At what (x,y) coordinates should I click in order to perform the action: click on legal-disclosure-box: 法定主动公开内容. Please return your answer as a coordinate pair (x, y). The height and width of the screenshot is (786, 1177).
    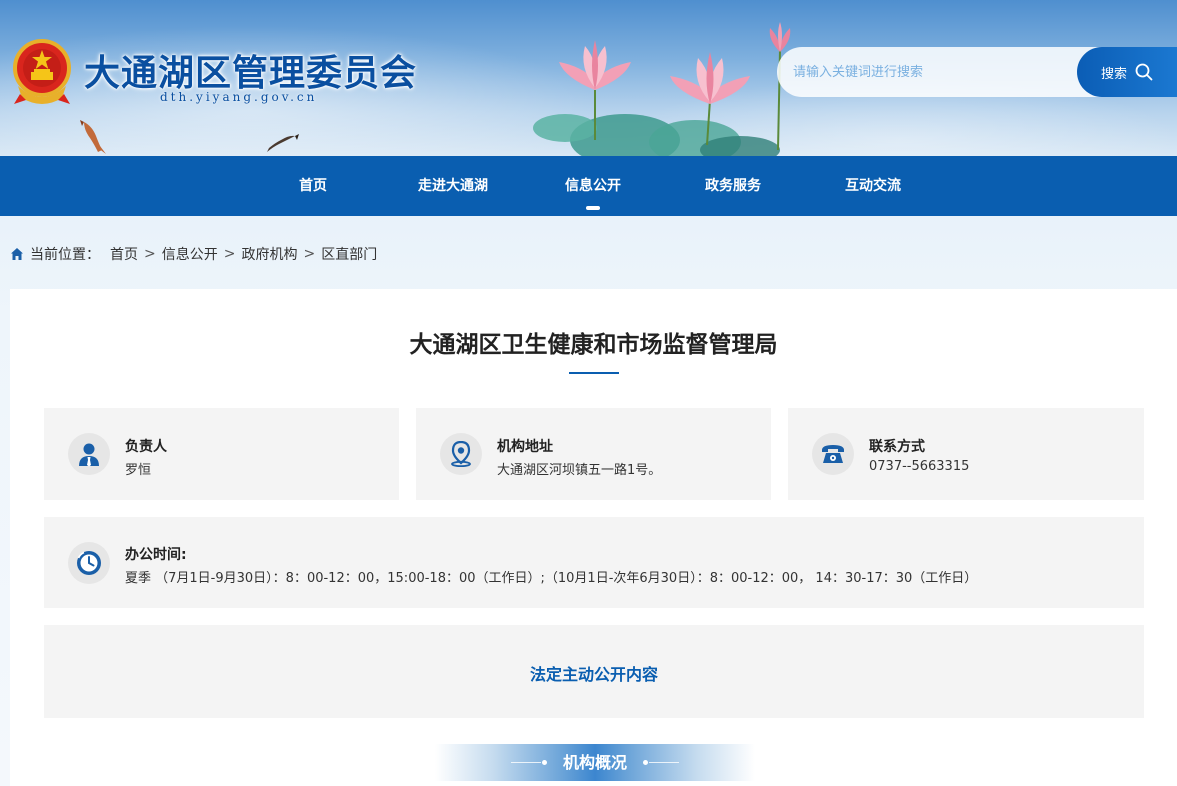
    Looking at the image, I should click on (594, 671).